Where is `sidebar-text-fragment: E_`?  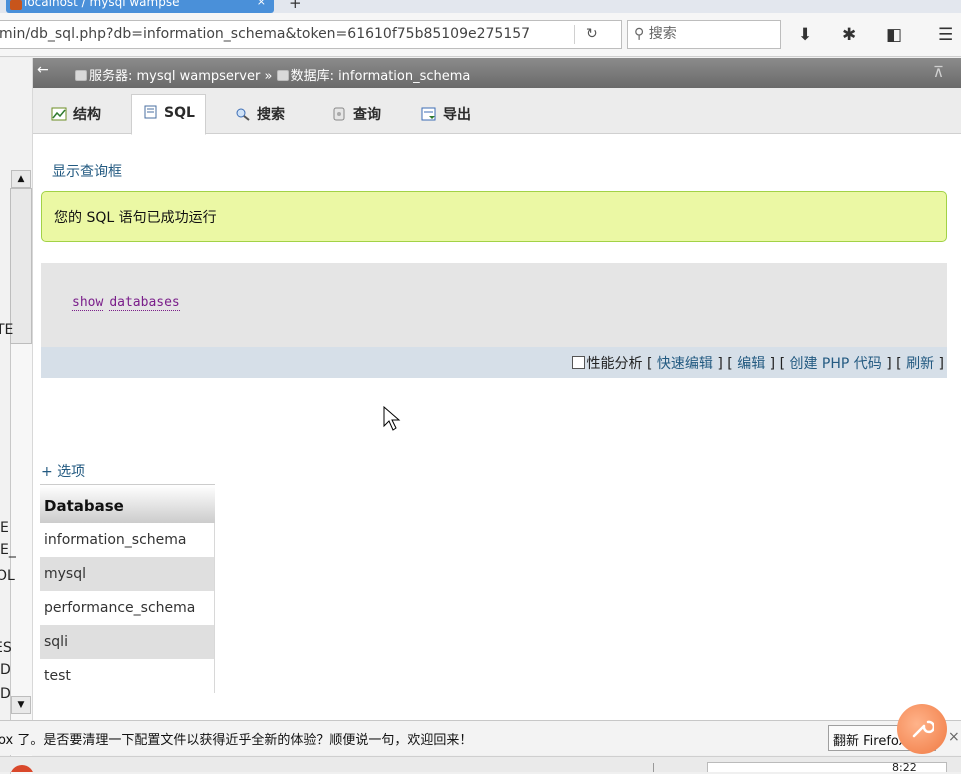
sidebar-text-fragment: E_ is located at coordinates (8, 550).